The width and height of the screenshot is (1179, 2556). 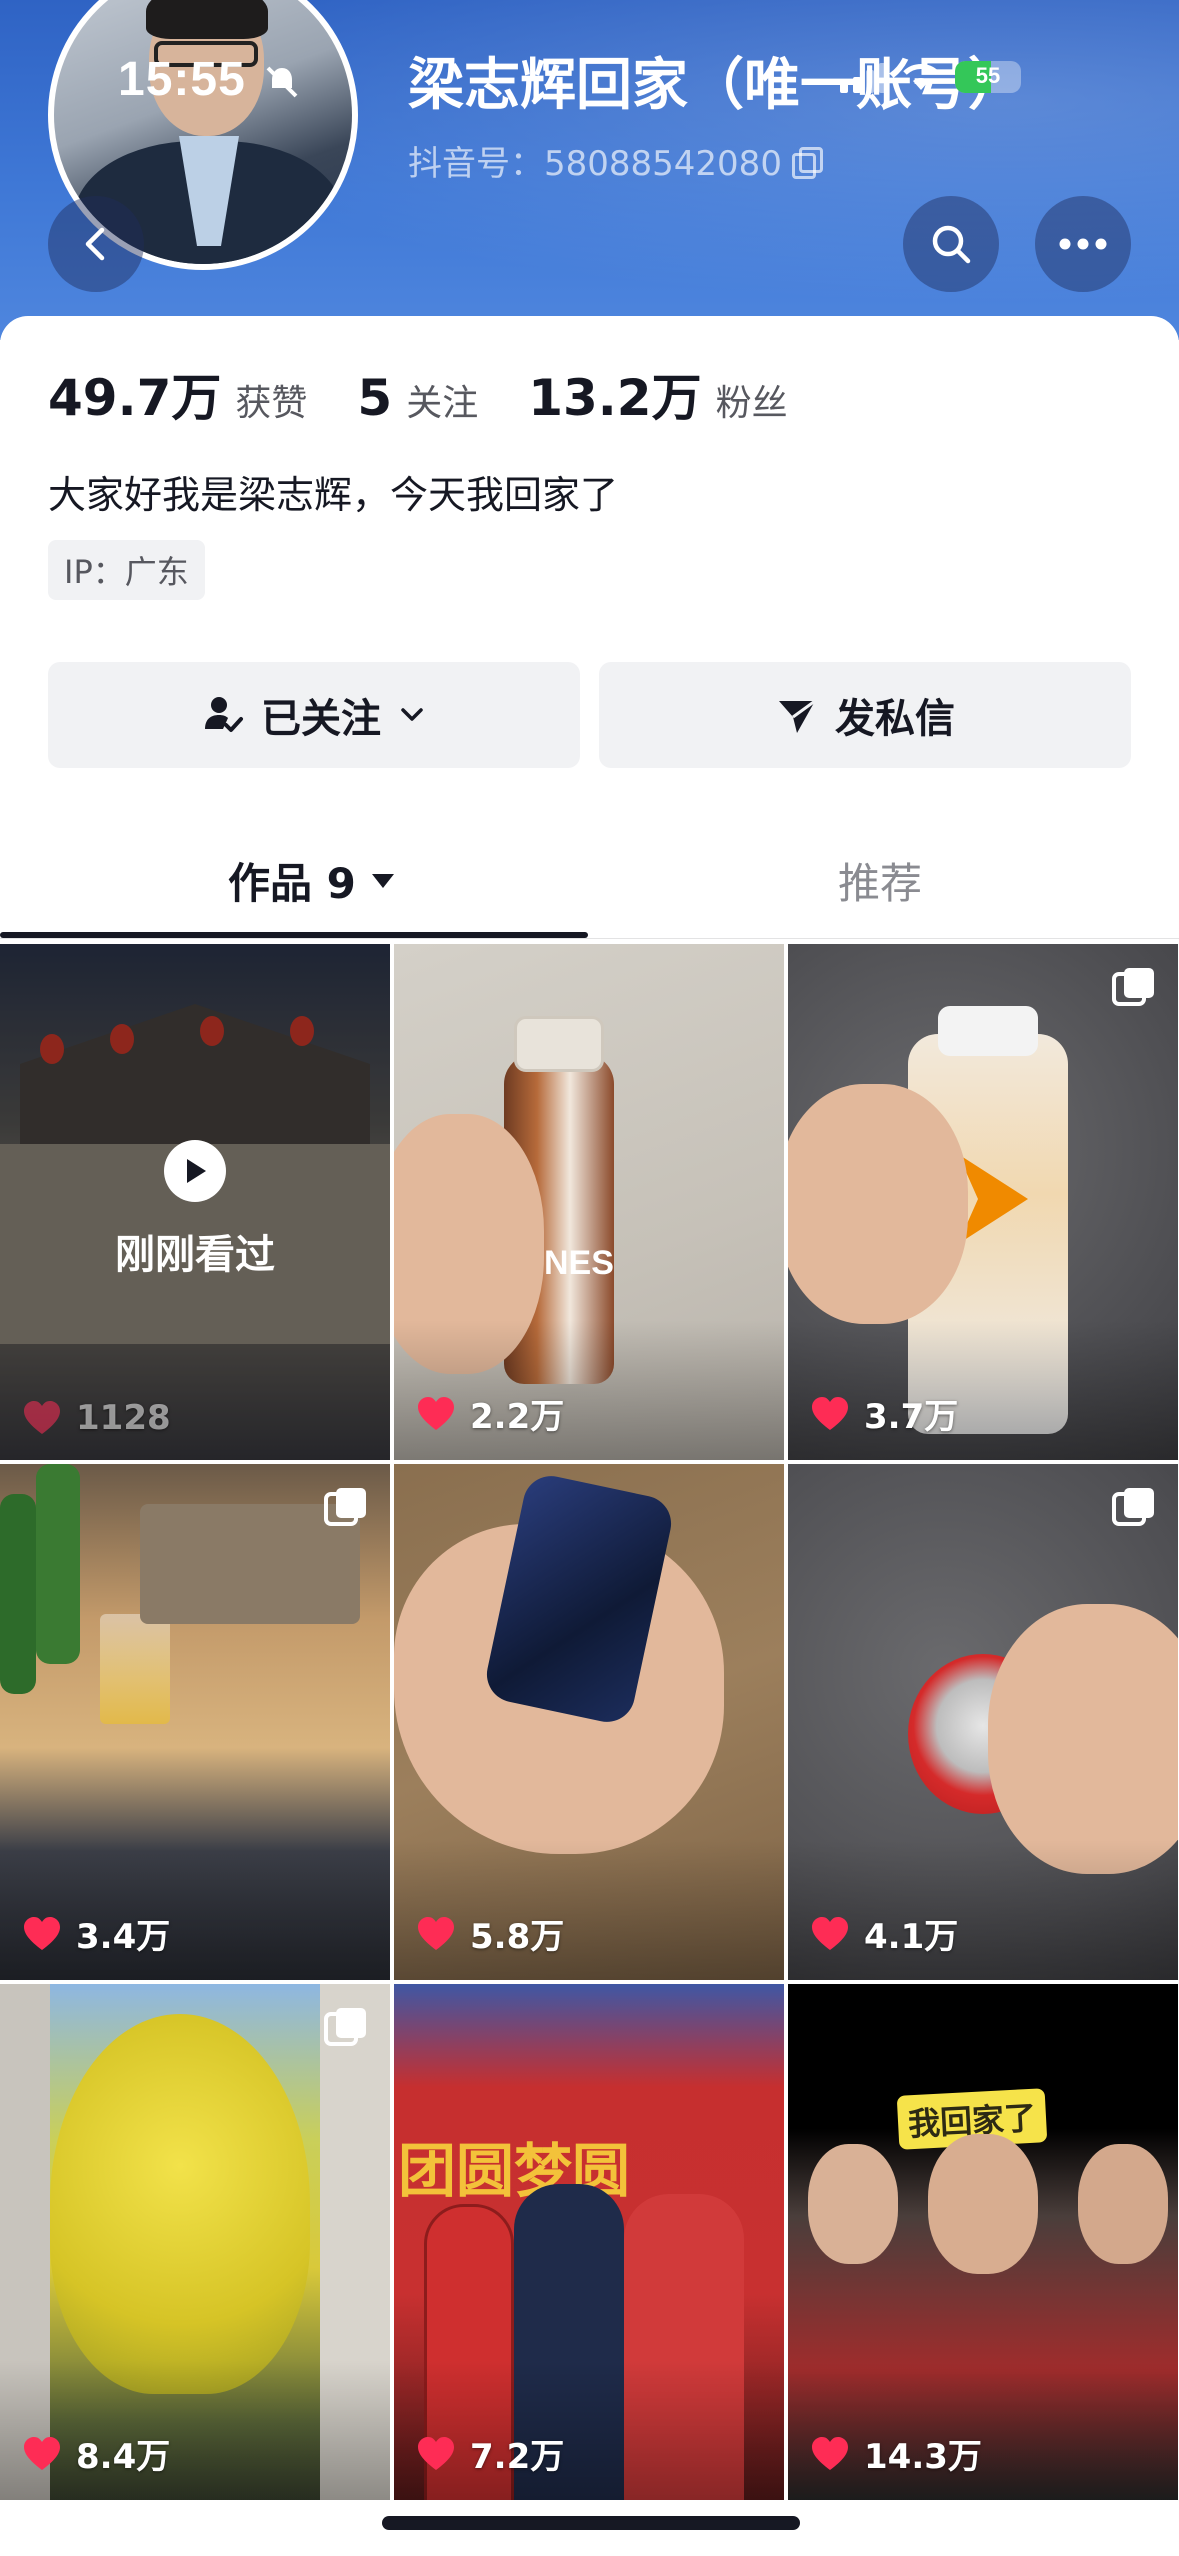 I want to click on like-count: 5.8万, so click(x=490, y=1933).